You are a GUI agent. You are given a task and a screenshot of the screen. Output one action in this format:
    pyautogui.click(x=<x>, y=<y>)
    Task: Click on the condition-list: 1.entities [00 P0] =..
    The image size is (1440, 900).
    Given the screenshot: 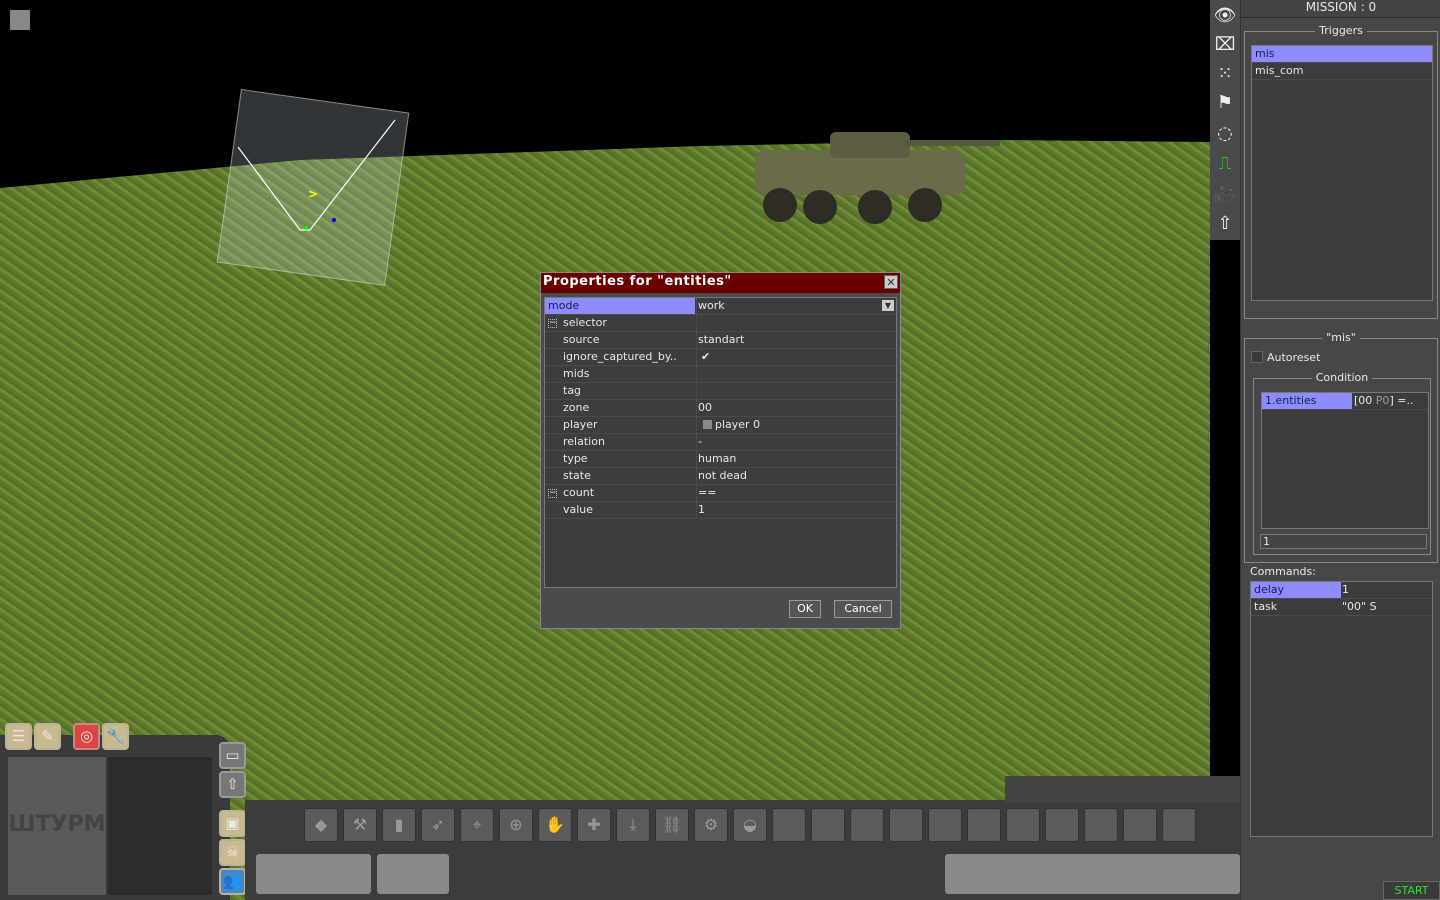 What is the action you would take?
    pyautogui.click(x=1345, y=460)
    